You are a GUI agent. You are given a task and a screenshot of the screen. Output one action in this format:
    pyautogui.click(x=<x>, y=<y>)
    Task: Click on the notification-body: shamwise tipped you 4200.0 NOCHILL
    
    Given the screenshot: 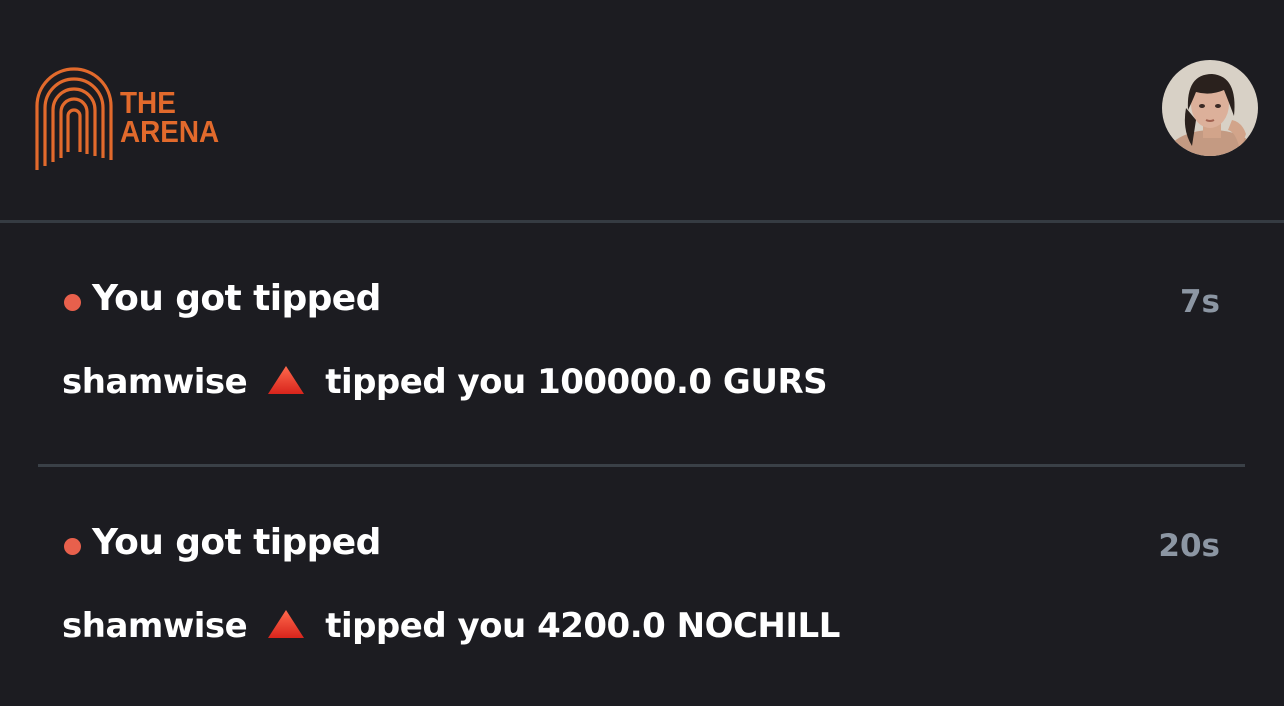 What is the action you would take?
    pyautogui.click(x=451, y=626)
    